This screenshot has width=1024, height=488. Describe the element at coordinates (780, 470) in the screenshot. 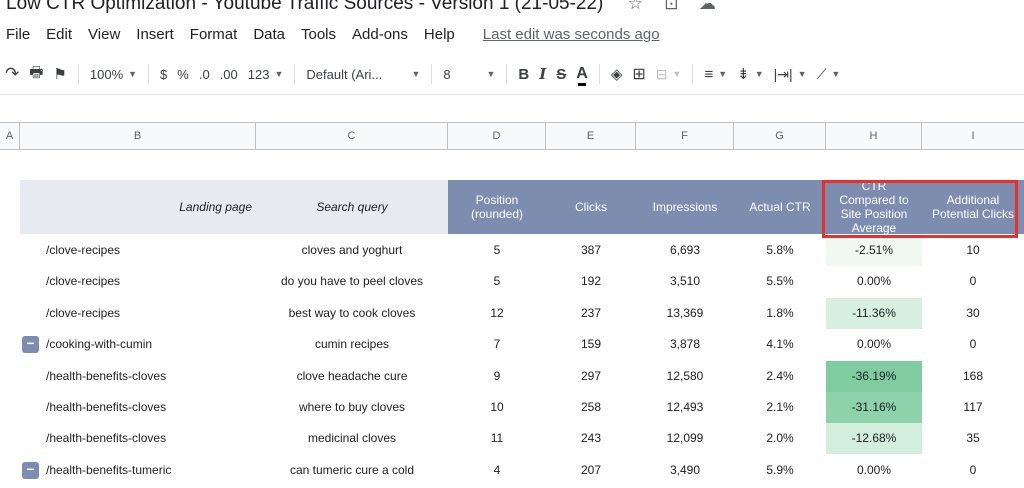

I see `cell-actual-ctr: 5.9%` at that location.